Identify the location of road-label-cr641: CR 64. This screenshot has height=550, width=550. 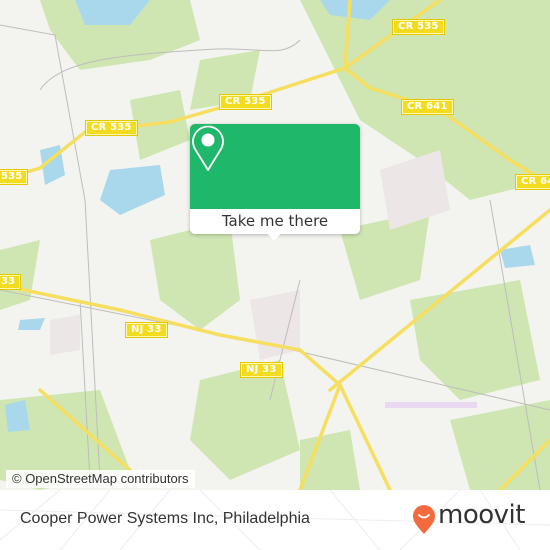
(532, 182).